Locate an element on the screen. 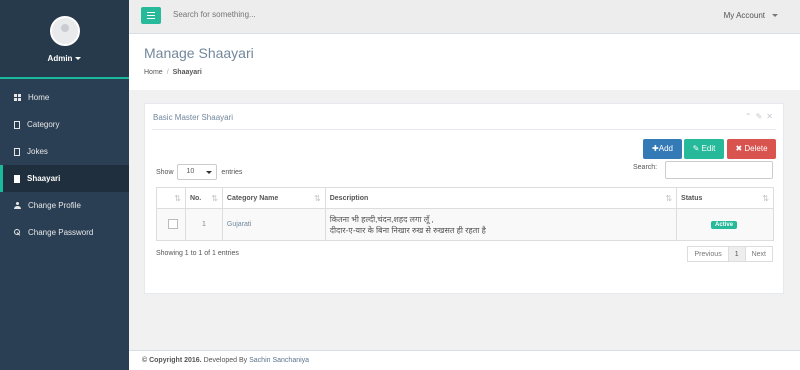 This screenshot has height=370, width=800. sidebar-item-label: Change Profile is located at coordinates (54, 205).